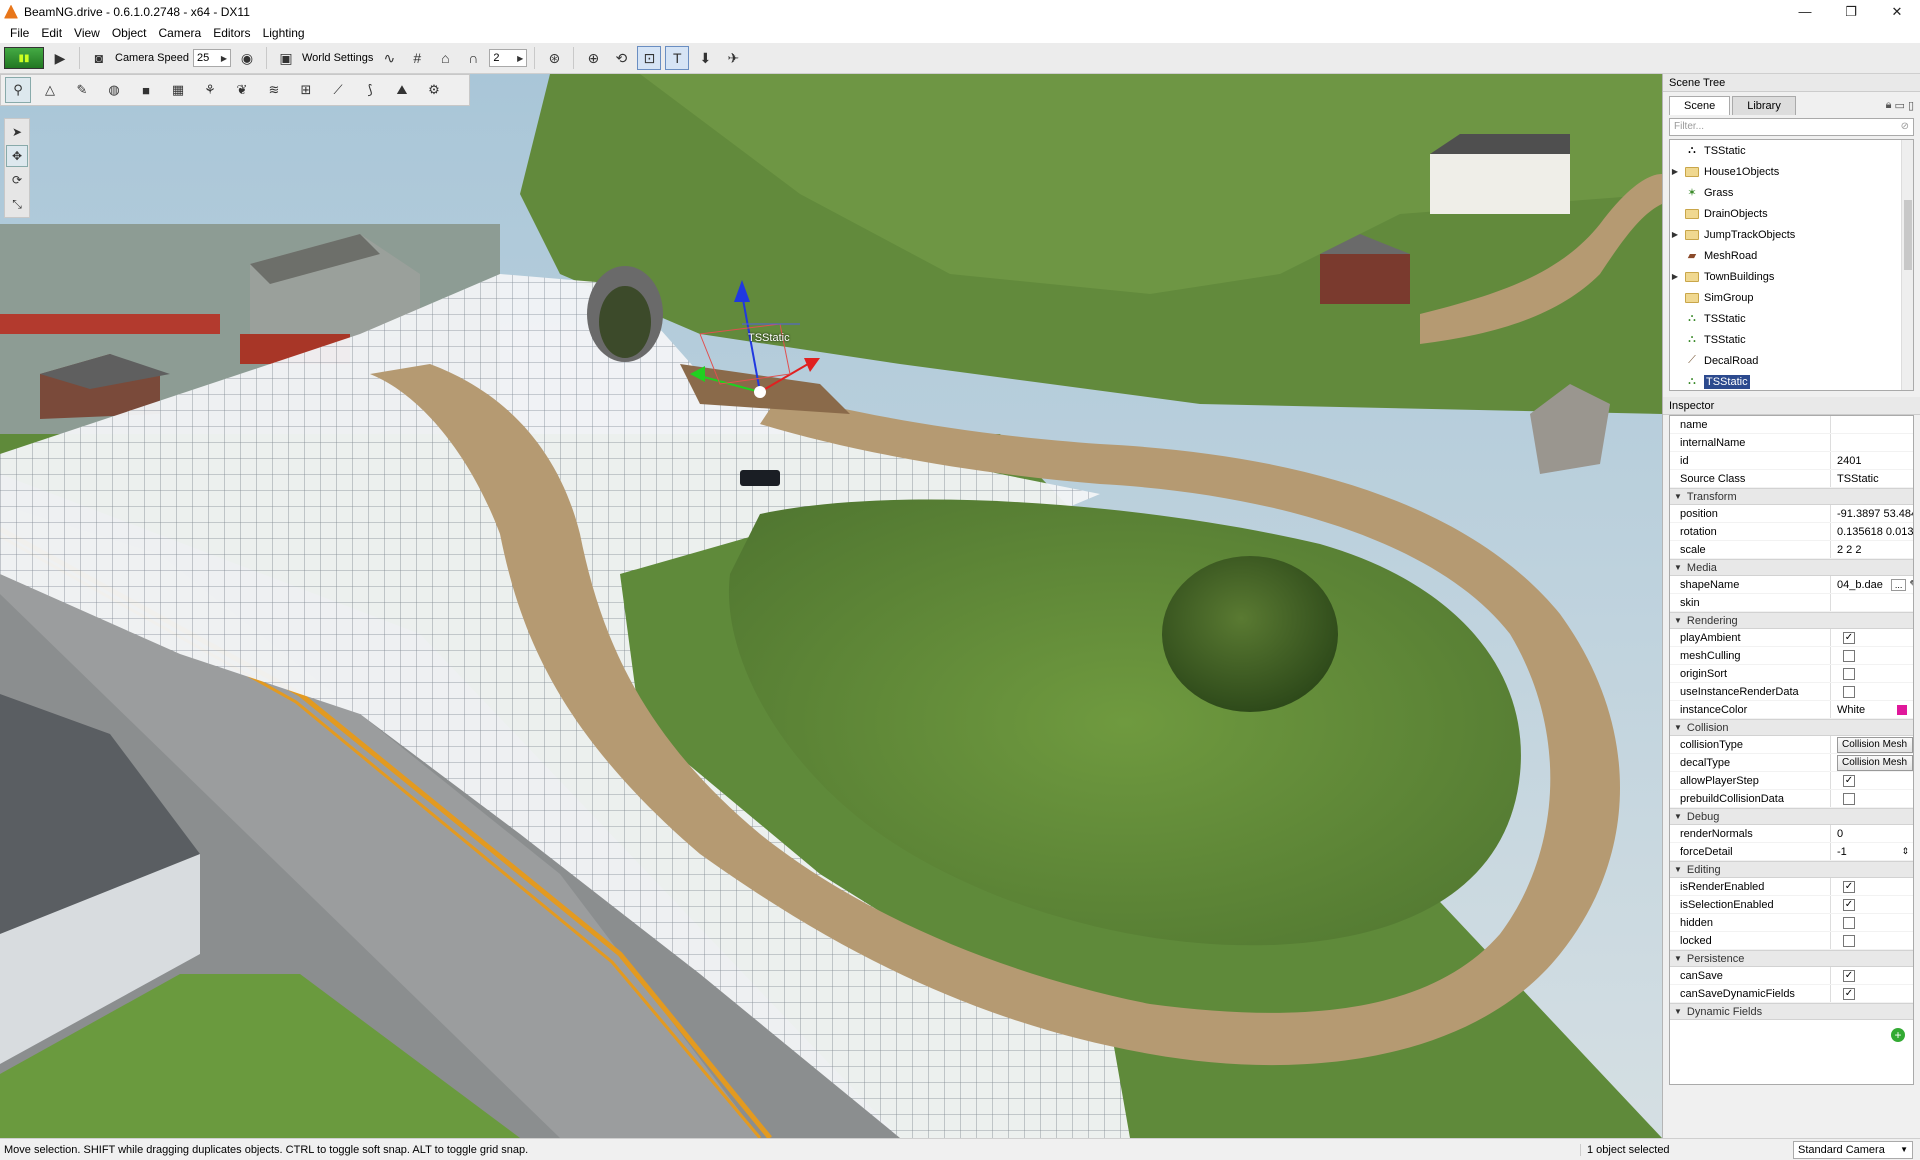 The height and width of the screenshot is (1160, 1920). Describe the element at coordinates (146, 90) in the screenshot. I see `datablock-editor-icon: ■` at that location.